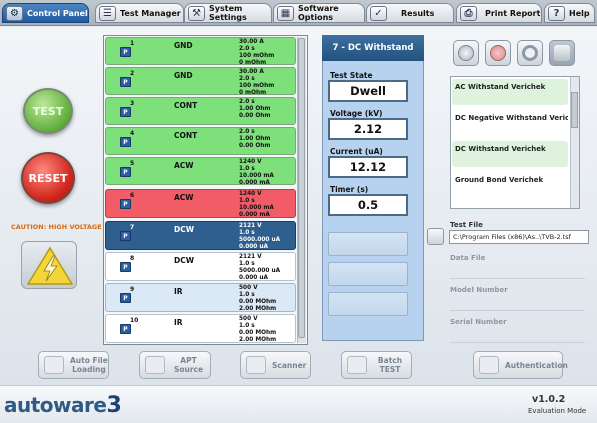 This screenshot has width=597, height=423. What do you see at coordinates (368, 167) in the screenshot?
I see `current-value: 12.12` at bounding box center [368, 167].